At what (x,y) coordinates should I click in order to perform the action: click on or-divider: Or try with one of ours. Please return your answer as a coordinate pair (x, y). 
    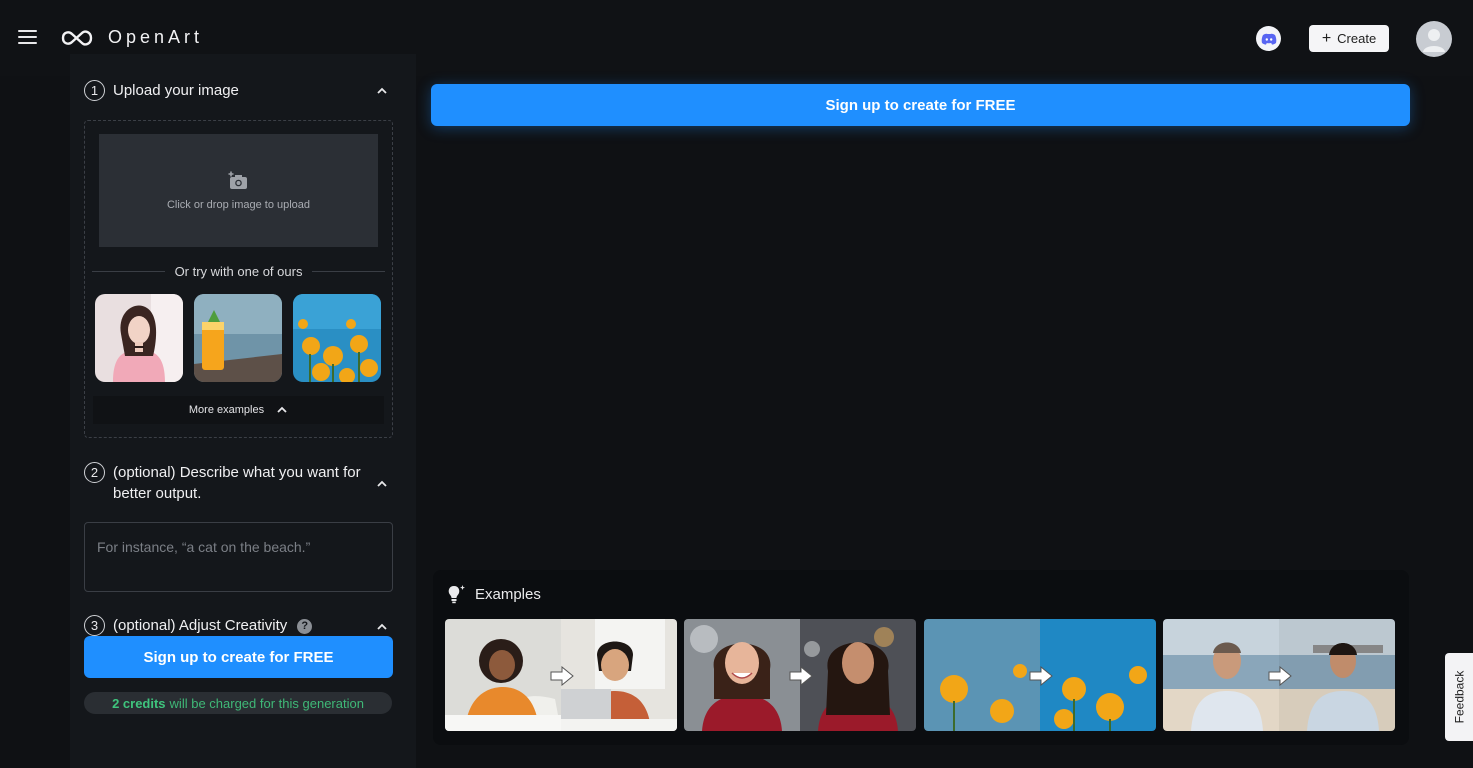
    Looking at the image, I should click on (239, 271).